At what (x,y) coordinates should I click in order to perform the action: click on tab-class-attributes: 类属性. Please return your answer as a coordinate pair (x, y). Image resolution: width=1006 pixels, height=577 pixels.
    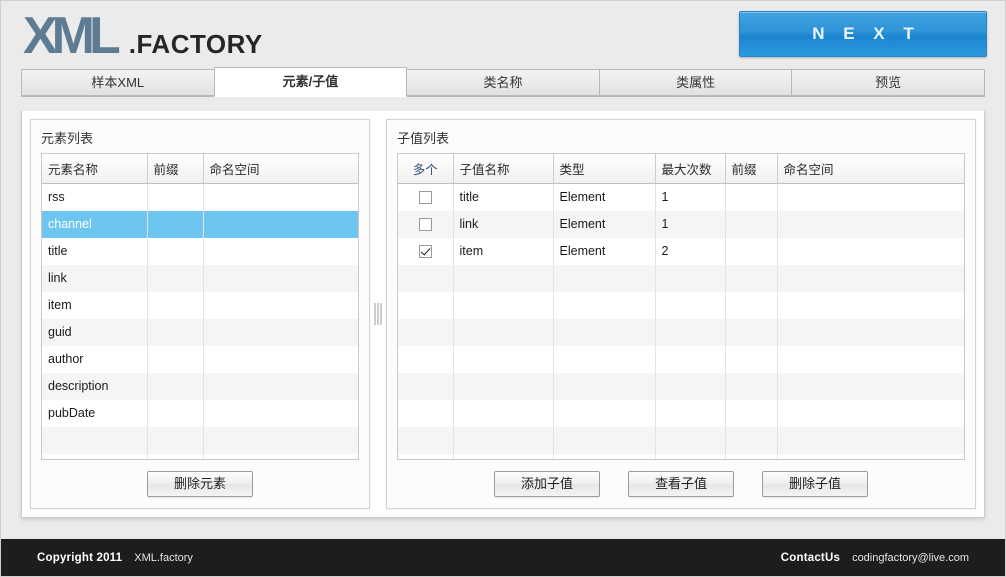
    Looking at the image, I should click on (695, 82).